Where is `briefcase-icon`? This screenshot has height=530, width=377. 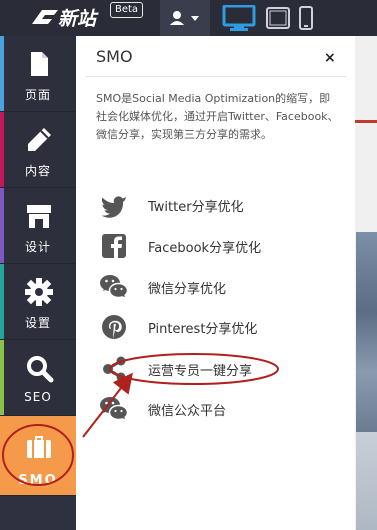 briefcase-icon is located at coordinates (39, 447).